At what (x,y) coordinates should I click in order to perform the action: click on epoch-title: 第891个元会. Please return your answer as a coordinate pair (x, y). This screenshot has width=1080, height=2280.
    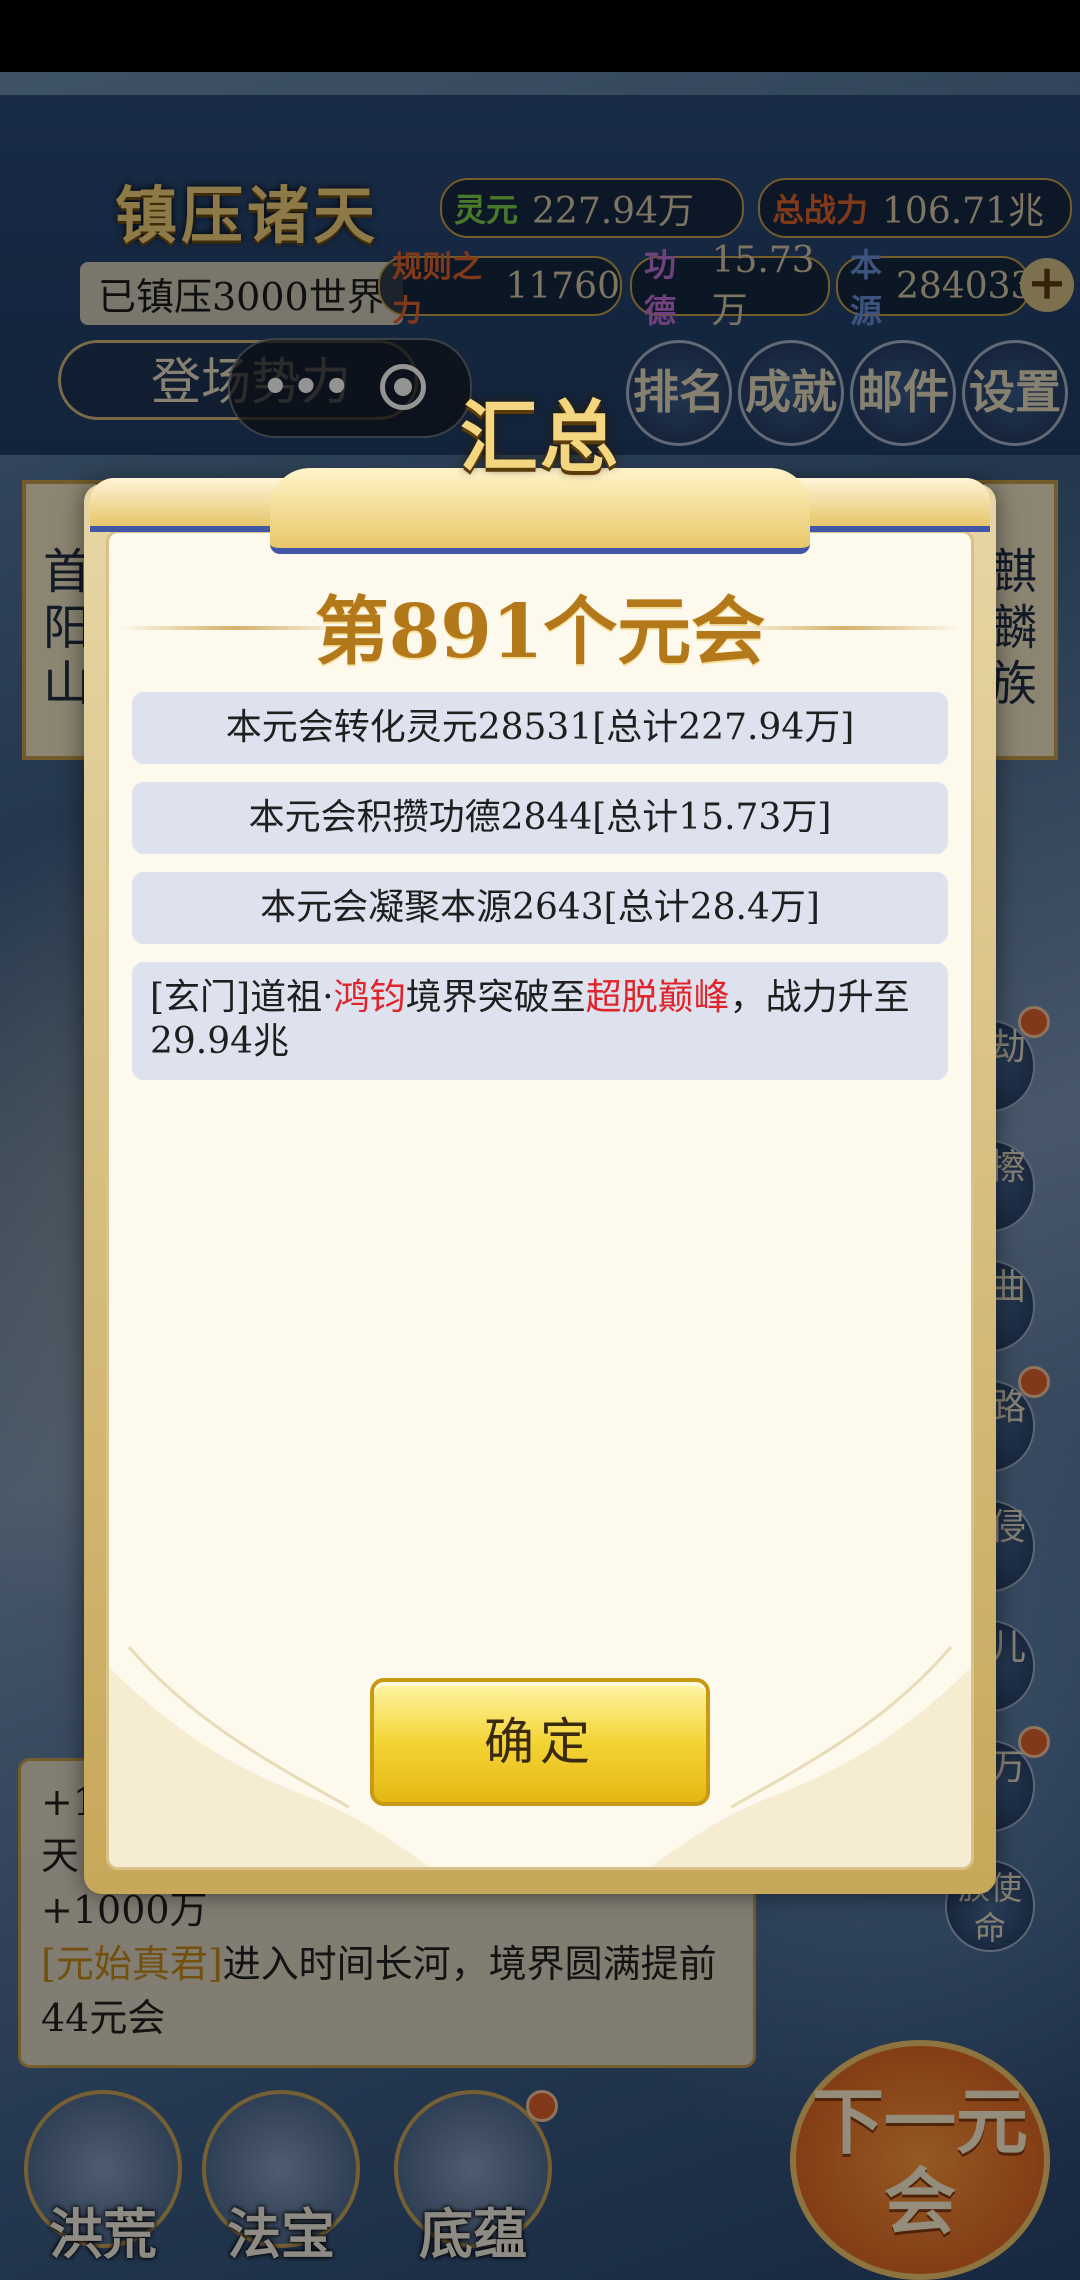
    Looking at the image, I should click on (540, 632).